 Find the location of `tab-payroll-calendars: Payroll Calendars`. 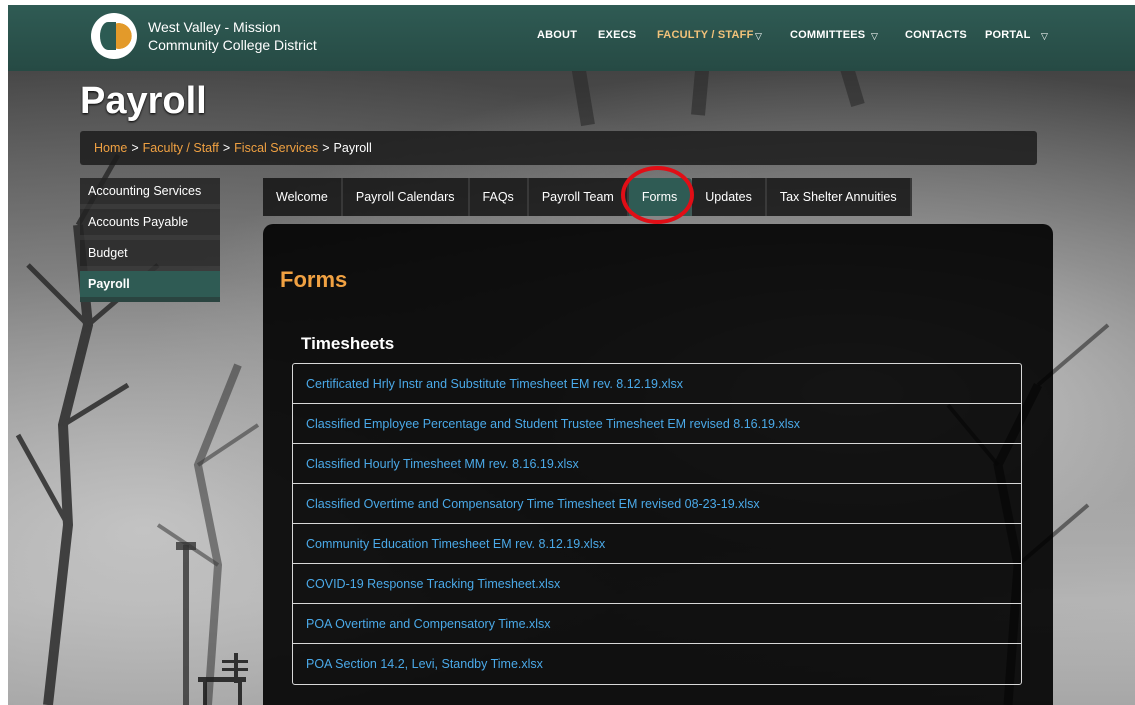

tab-payroll-calendars: Payroll Calendars is located at coordinates (406, 197).